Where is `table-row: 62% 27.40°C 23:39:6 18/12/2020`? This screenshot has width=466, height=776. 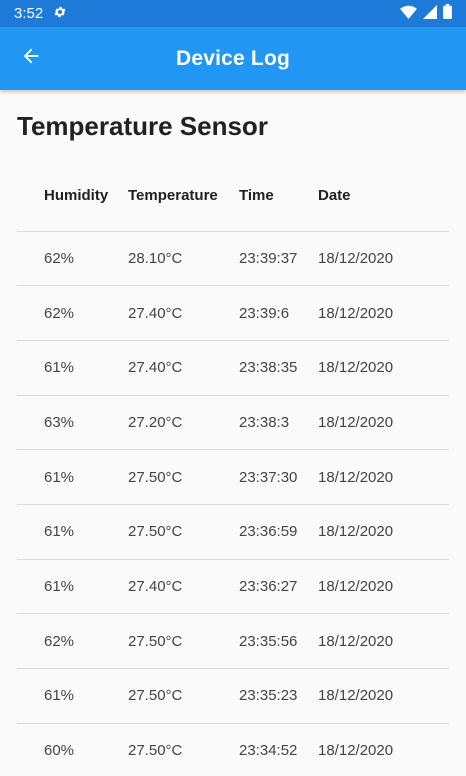 table-row: 62% 27.40°C 23:39:6 18/12/2020 is located at coordinates (233, 313).